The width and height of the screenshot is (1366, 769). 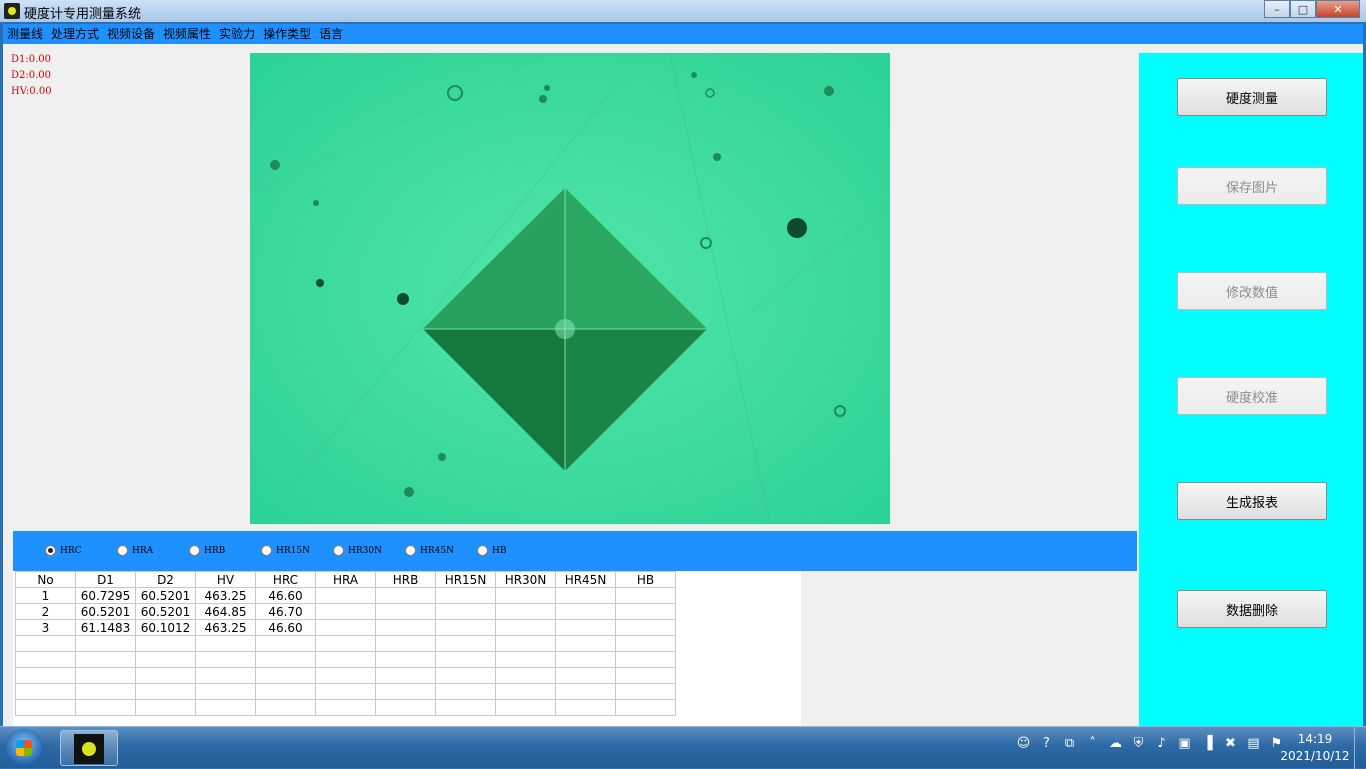 What do you see at coordinates (105, 611) in the screenshot?
I see `table-cell: 60.5201` at bounding box center [105, 611].